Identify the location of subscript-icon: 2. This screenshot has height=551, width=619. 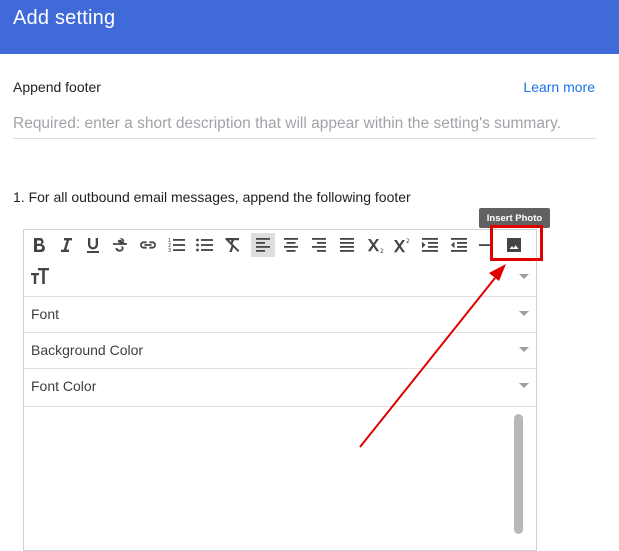
(375, 246).